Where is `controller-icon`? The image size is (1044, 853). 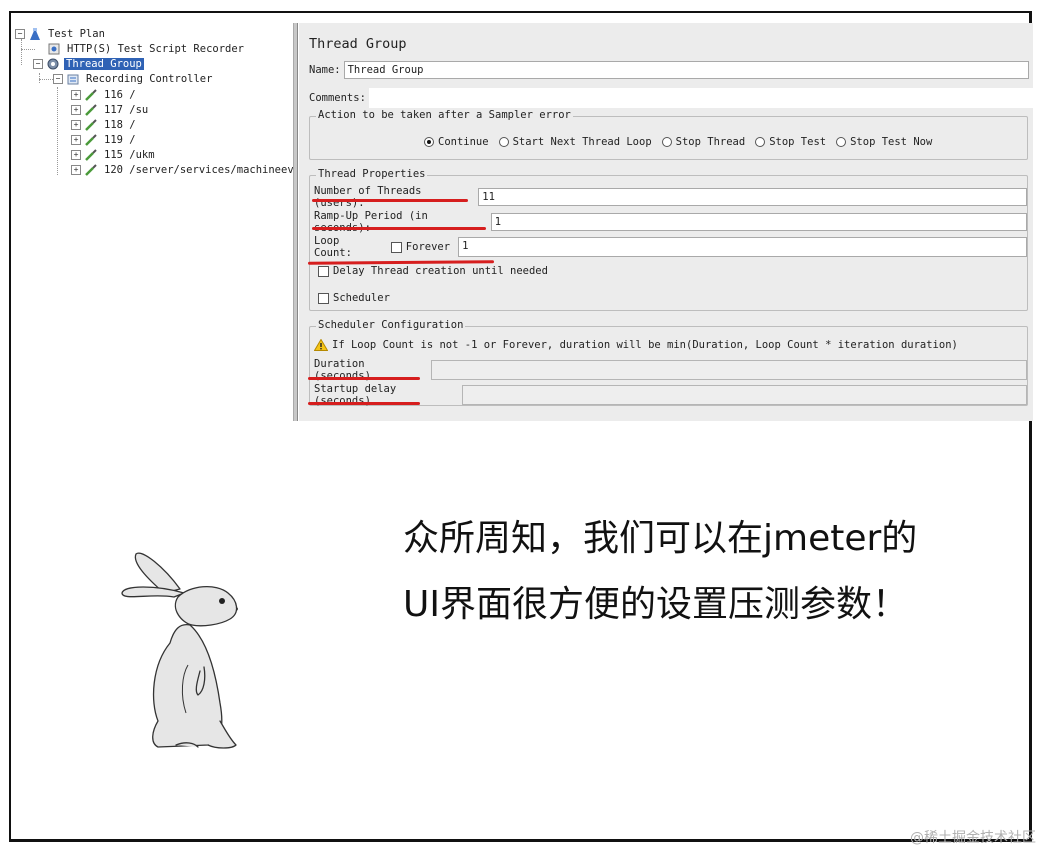 controller-icon is located at coordinates (73, 79).